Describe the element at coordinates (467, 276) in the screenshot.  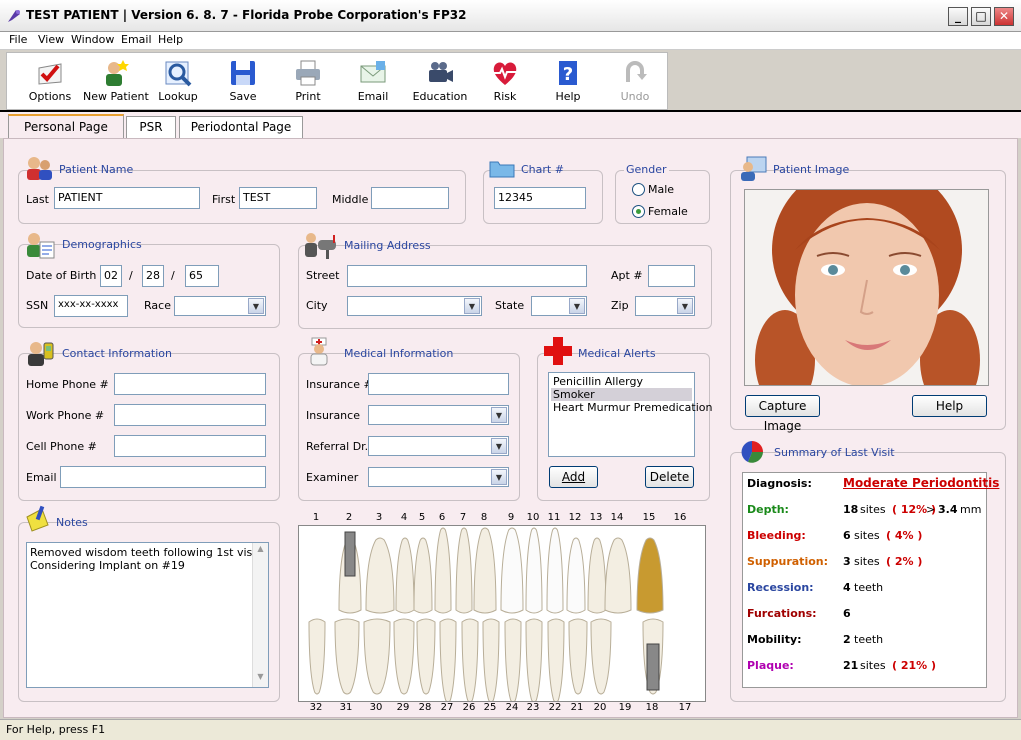
I see `street-input` at that location.